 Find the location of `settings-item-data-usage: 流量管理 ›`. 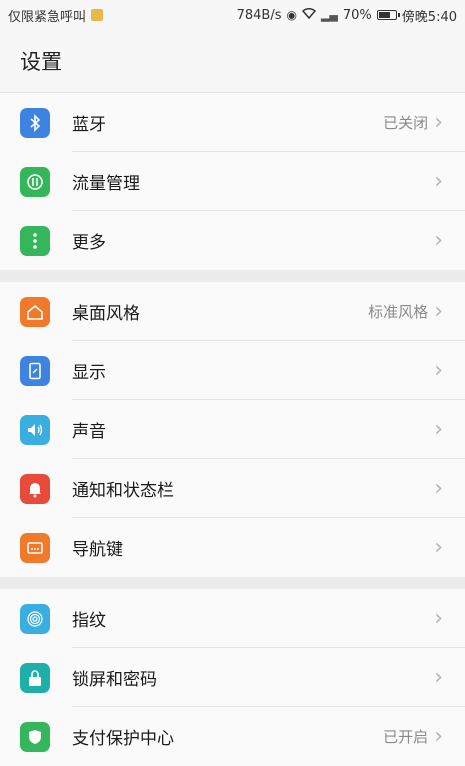

settings-item-data-usage: 流量管理 › is located at coordinates (232, 181).